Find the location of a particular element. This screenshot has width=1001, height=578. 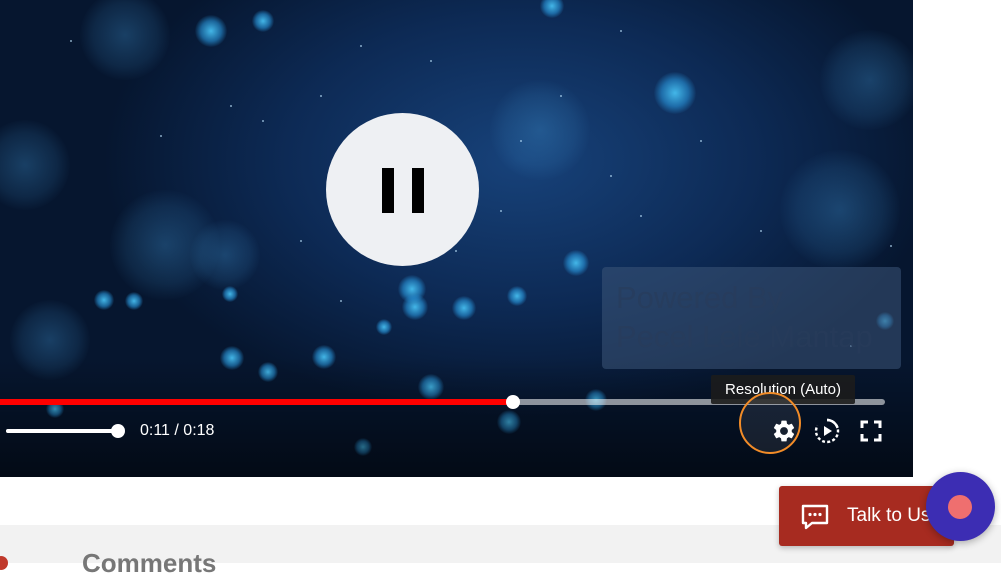

fullscreen-icon is located at coordinates (871, 431).